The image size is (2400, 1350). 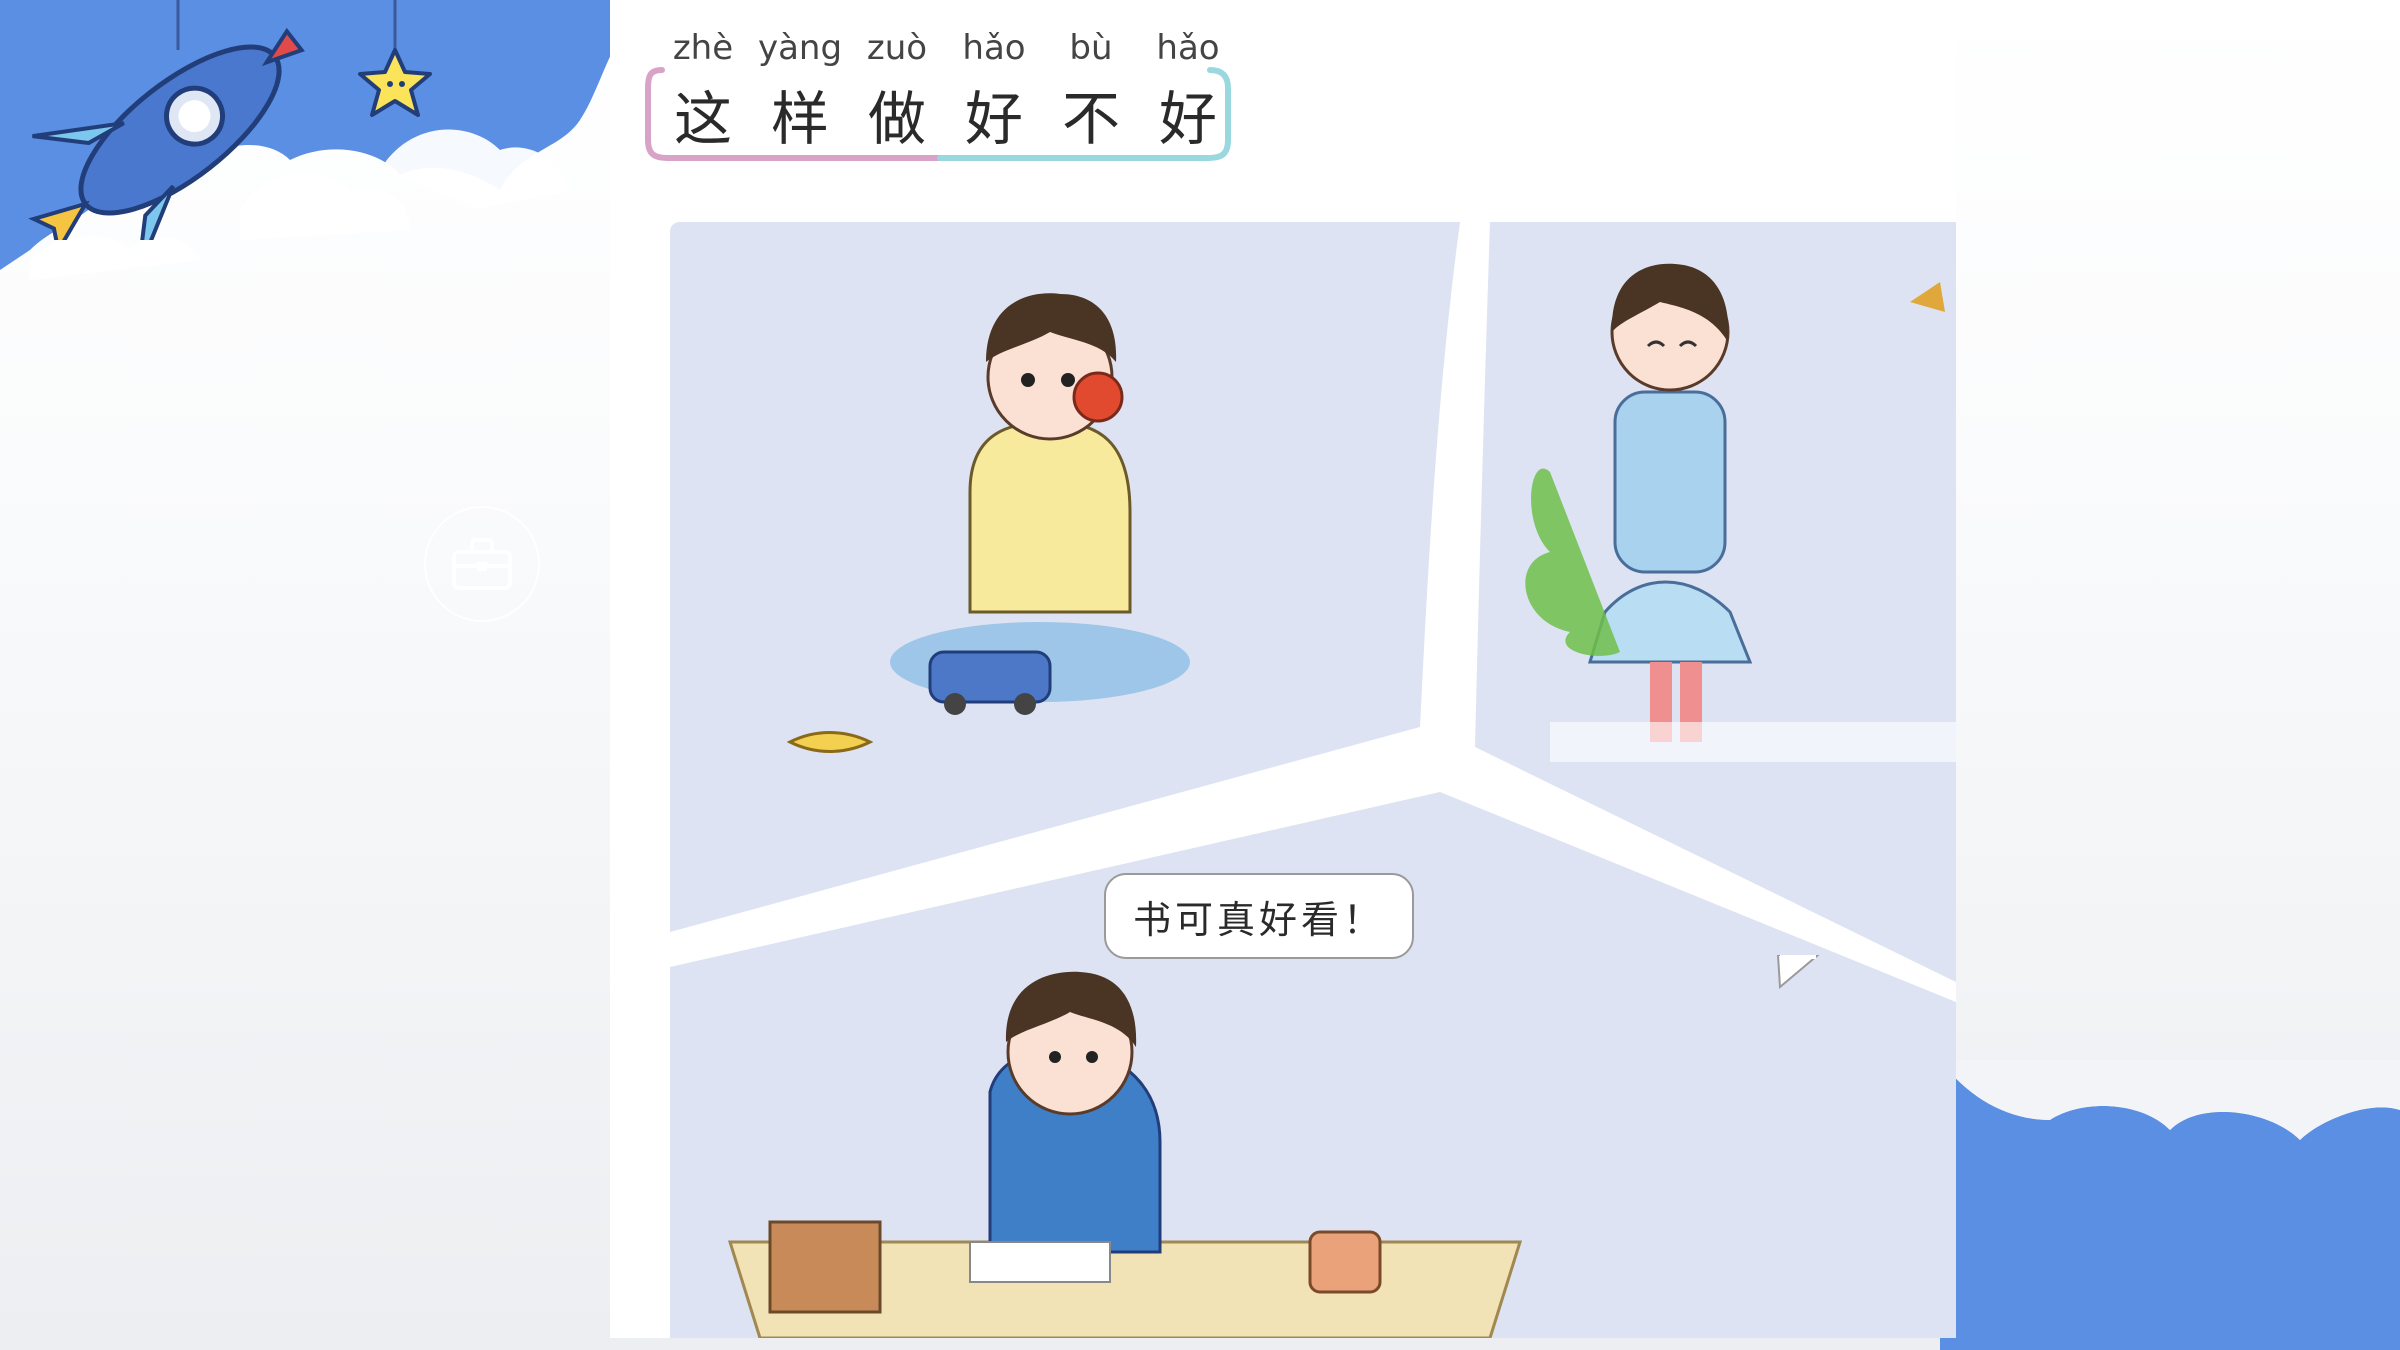 I want to click on bottom-right-sky-decoration, so click(x=2170, y=1205).